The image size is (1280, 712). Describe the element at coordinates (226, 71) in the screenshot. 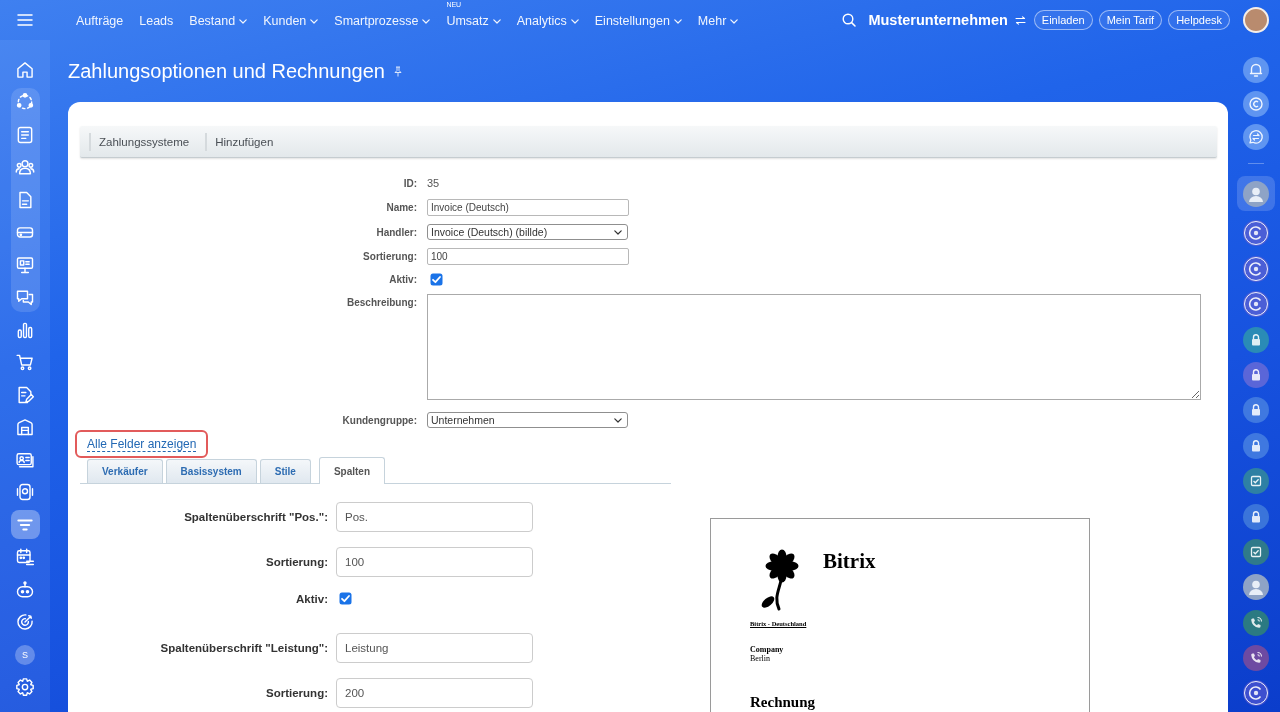

I see `page-title: Zahlungsoptionen und Rechnungen` at that location.